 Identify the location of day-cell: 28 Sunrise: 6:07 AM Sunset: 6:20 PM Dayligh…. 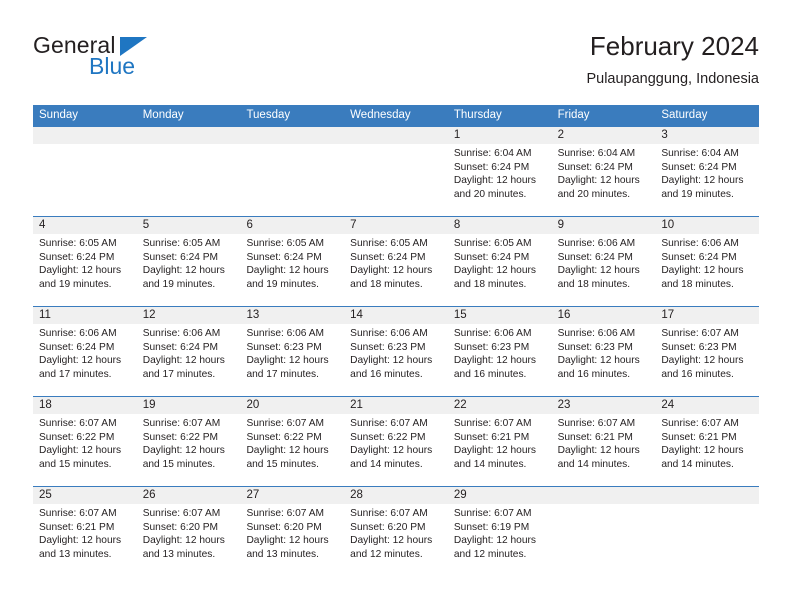
(396, 531).